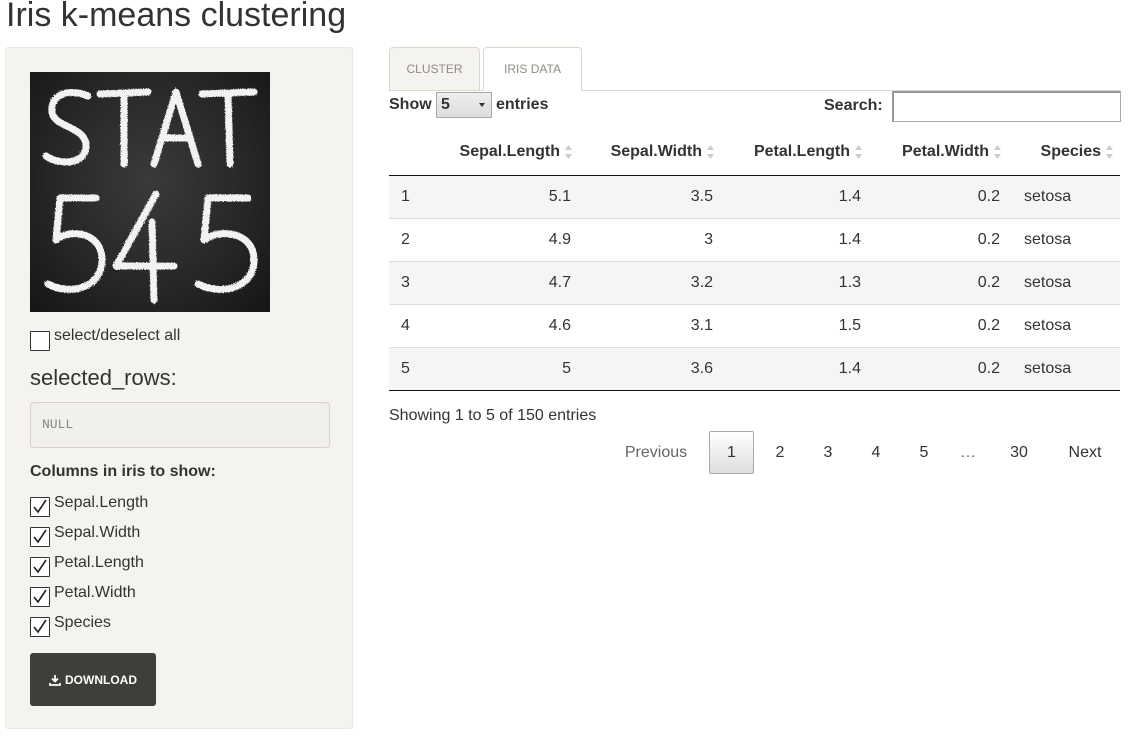  I want to click on pagination-page-30: 30, so click(1019, 452).